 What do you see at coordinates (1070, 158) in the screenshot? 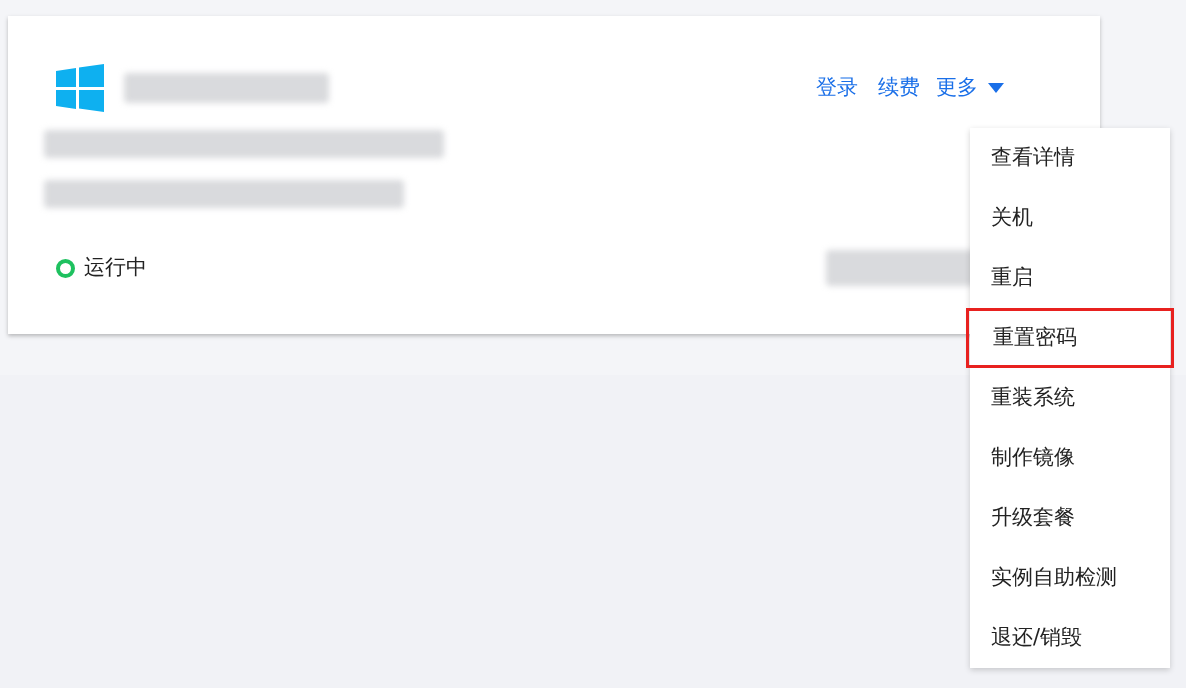
I see `menu-item: 查看详情` at bounding box center [1070, 158].